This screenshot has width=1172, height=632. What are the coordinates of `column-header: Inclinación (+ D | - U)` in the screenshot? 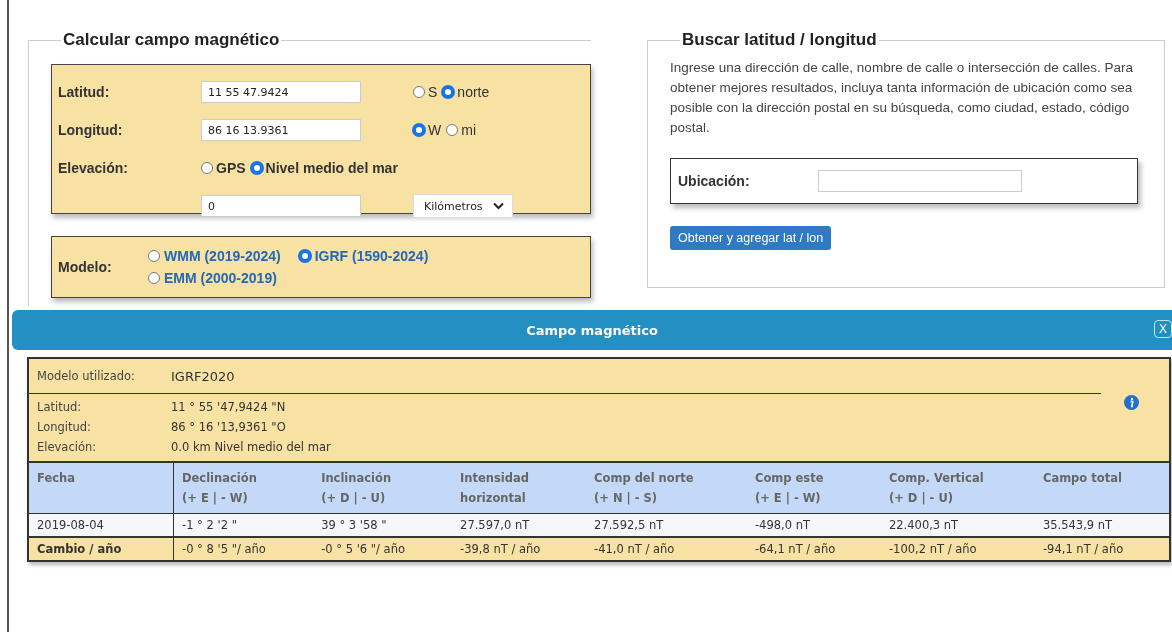 It's located at (383, 488).